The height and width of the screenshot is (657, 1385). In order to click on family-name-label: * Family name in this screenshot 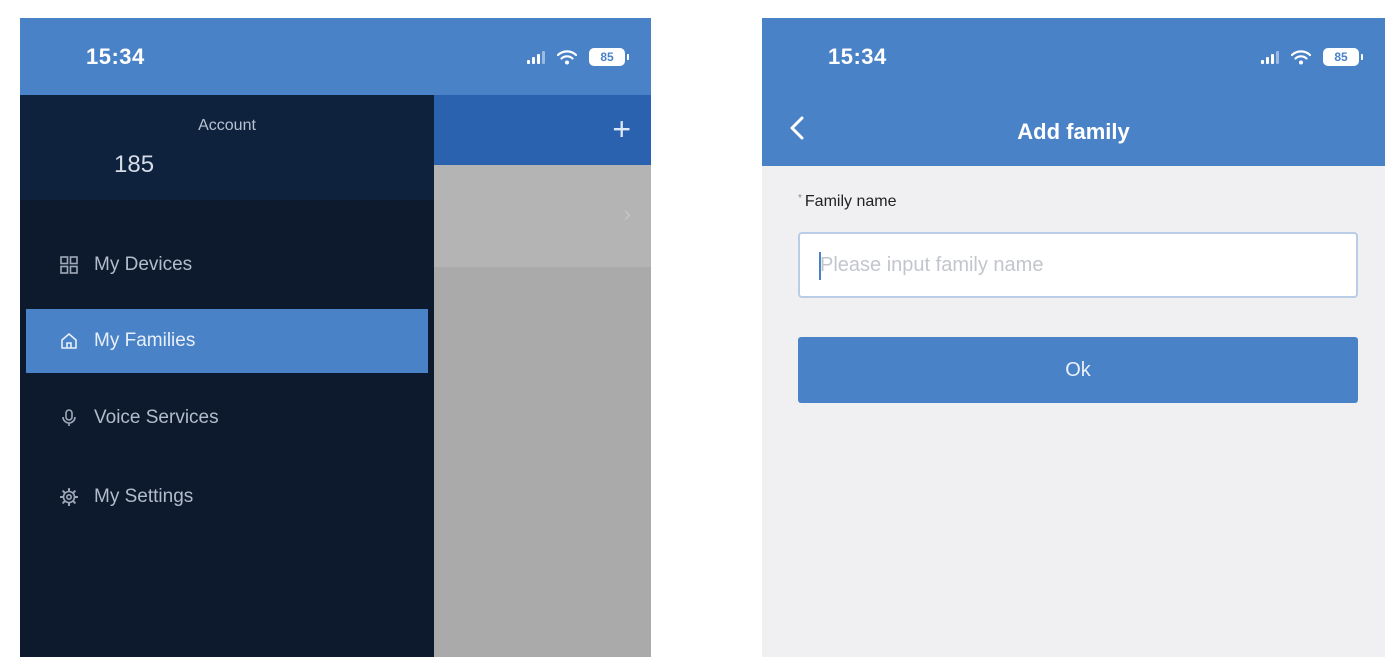, I will do `click(847, 202)`.